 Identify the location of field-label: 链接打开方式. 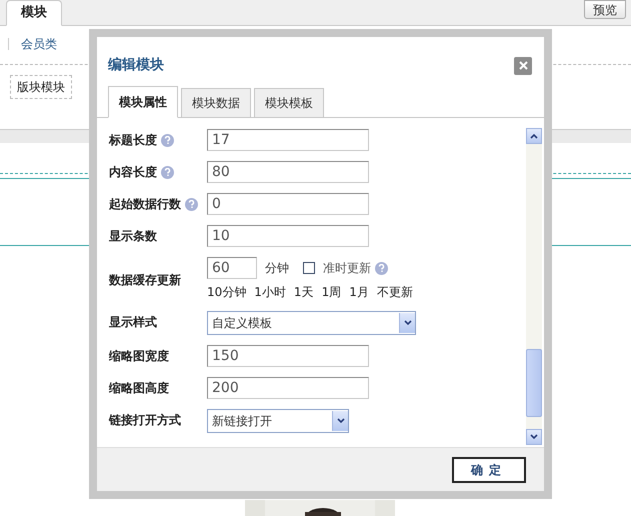
(145, 420).